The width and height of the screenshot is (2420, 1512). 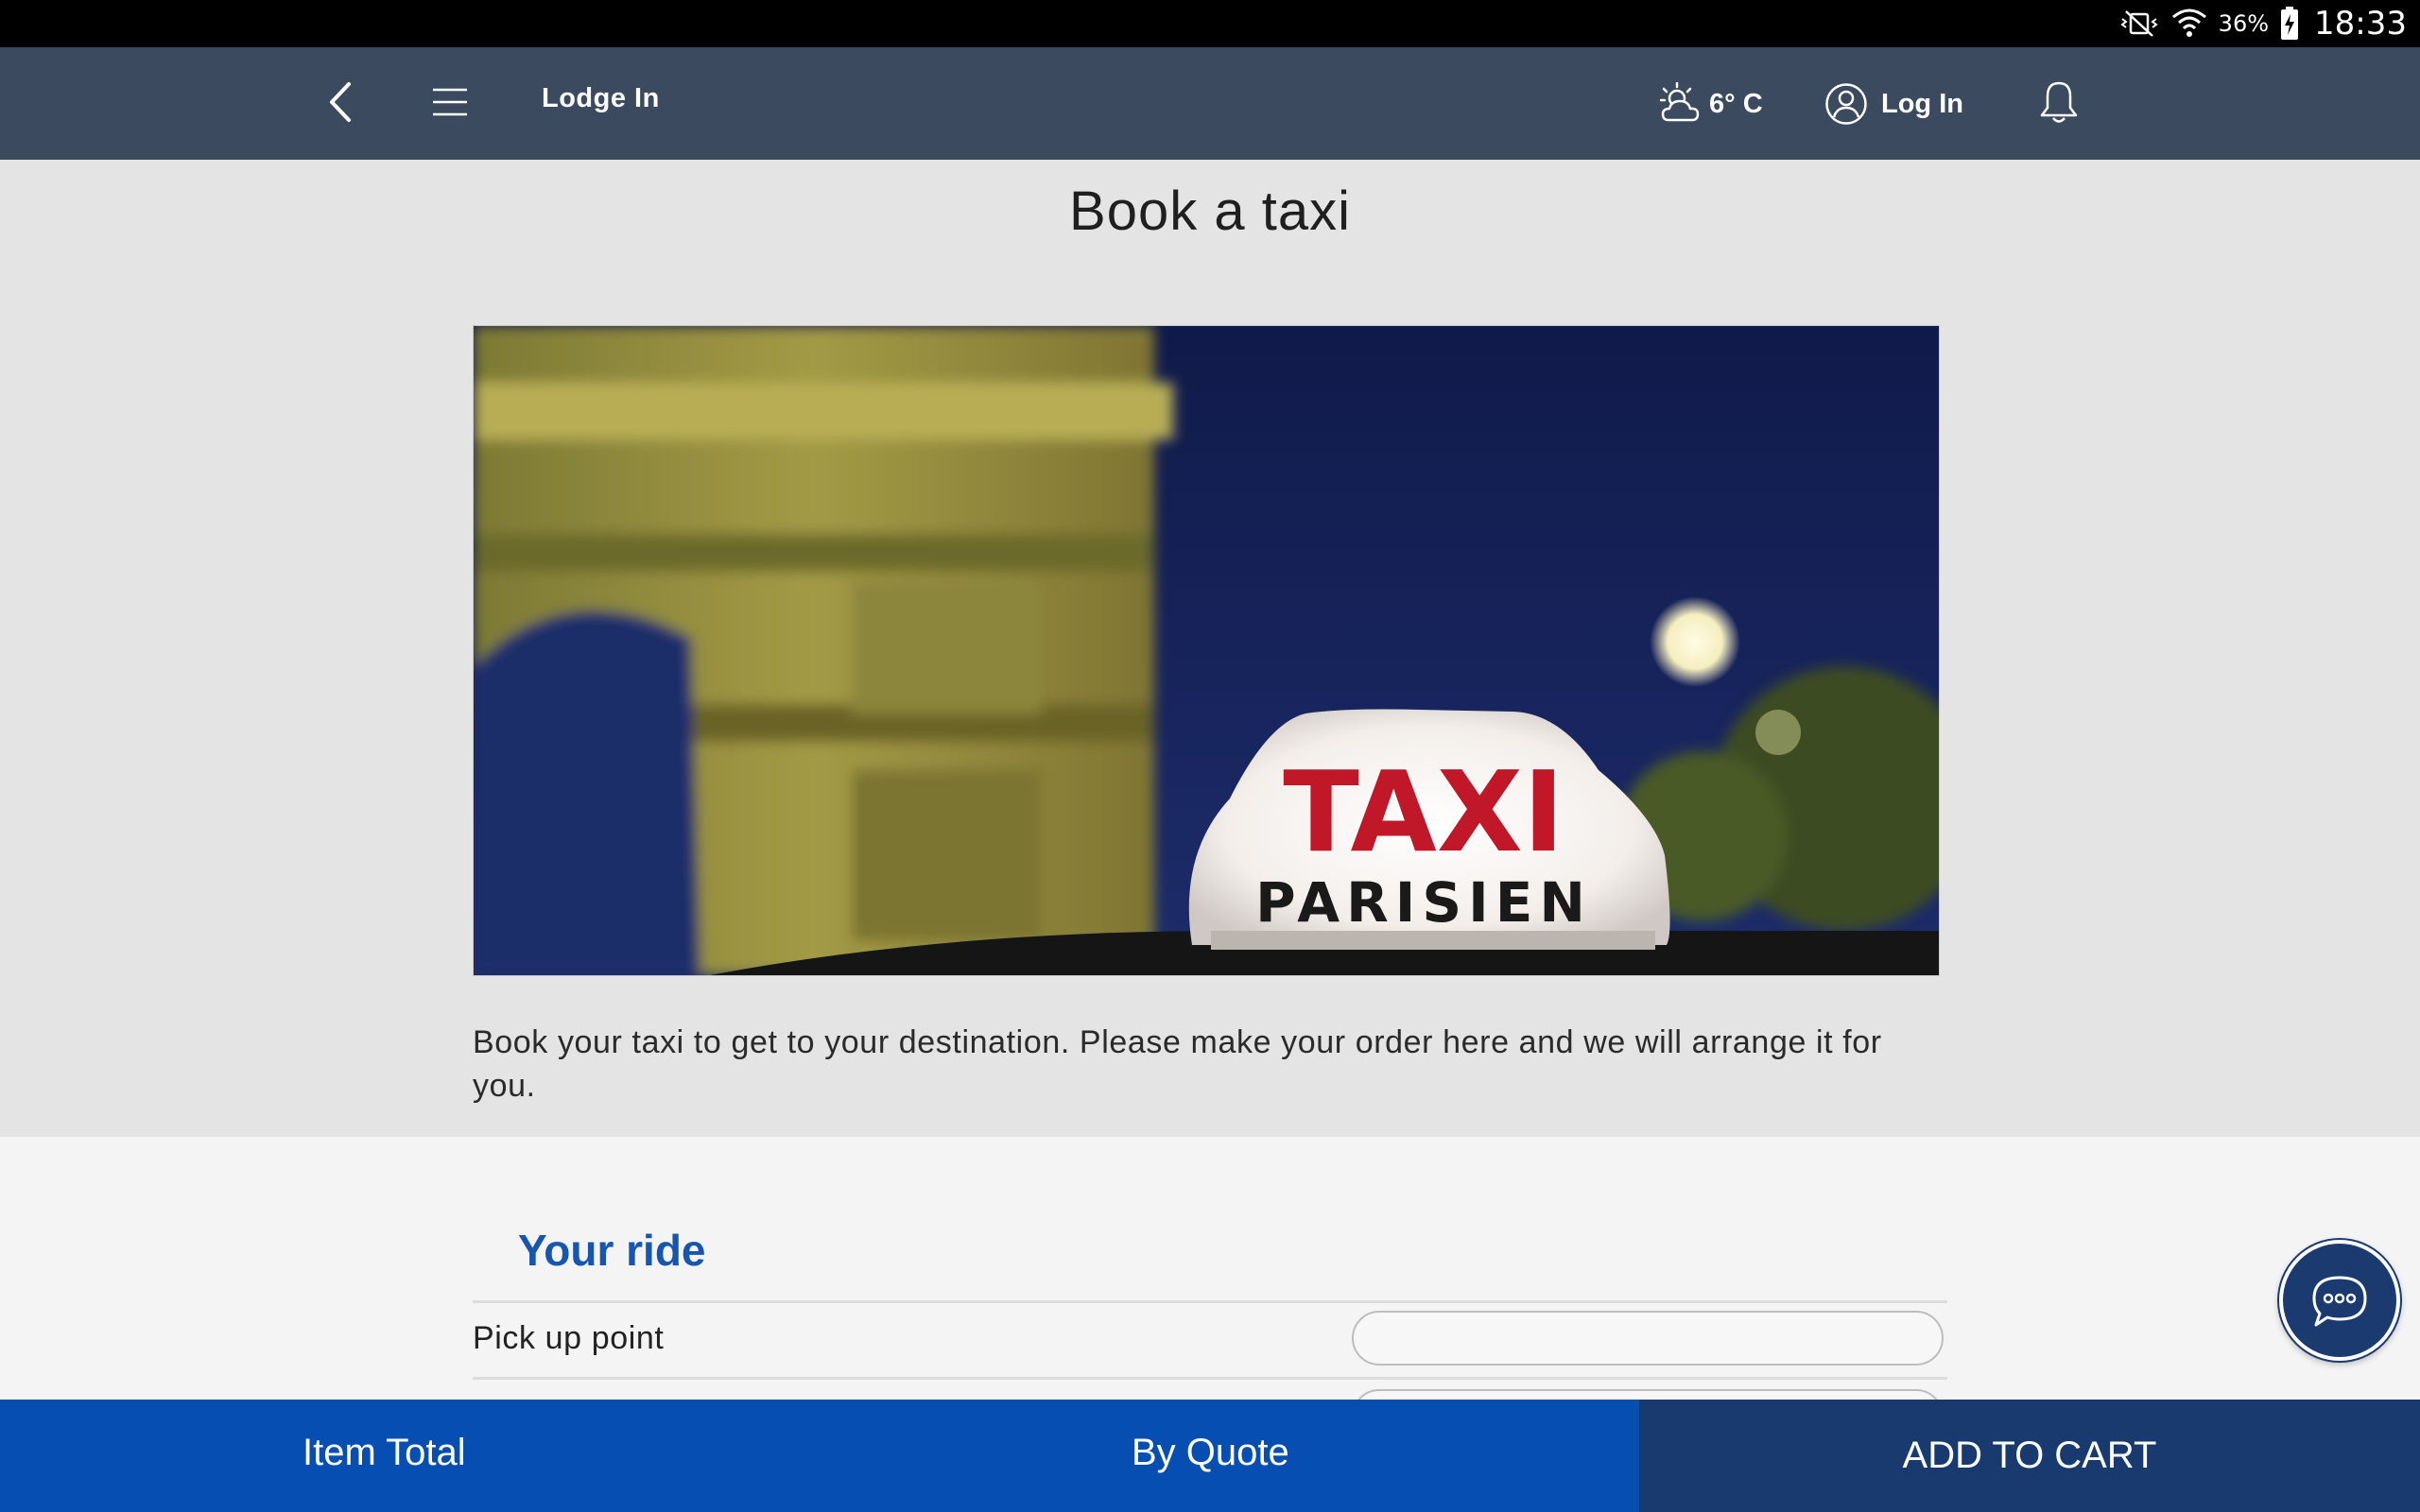 What do you see at coordinates (1423, 902) in the screenshot?
I see `hero-sign-parisien-text: PARISIEN` at bounding box center [1423, 902].